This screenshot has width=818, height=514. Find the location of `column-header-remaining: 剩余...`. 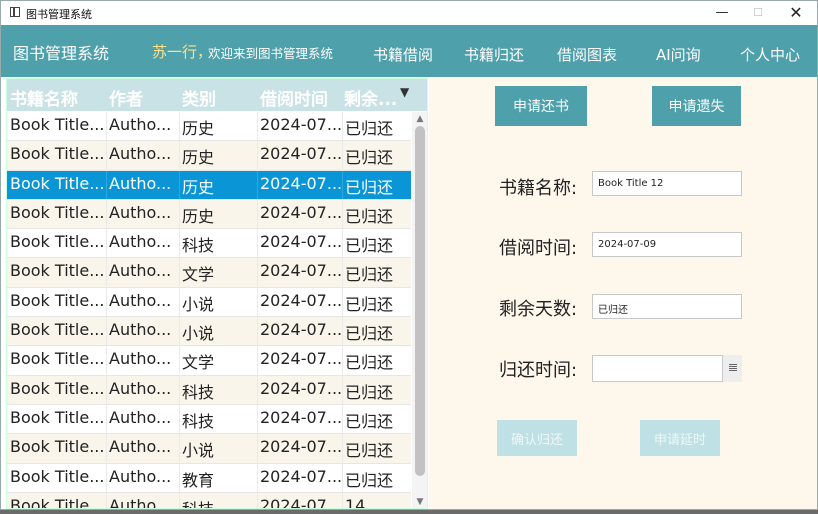

column-header-remaining: 剩余... is located at coordinates (370, 97).